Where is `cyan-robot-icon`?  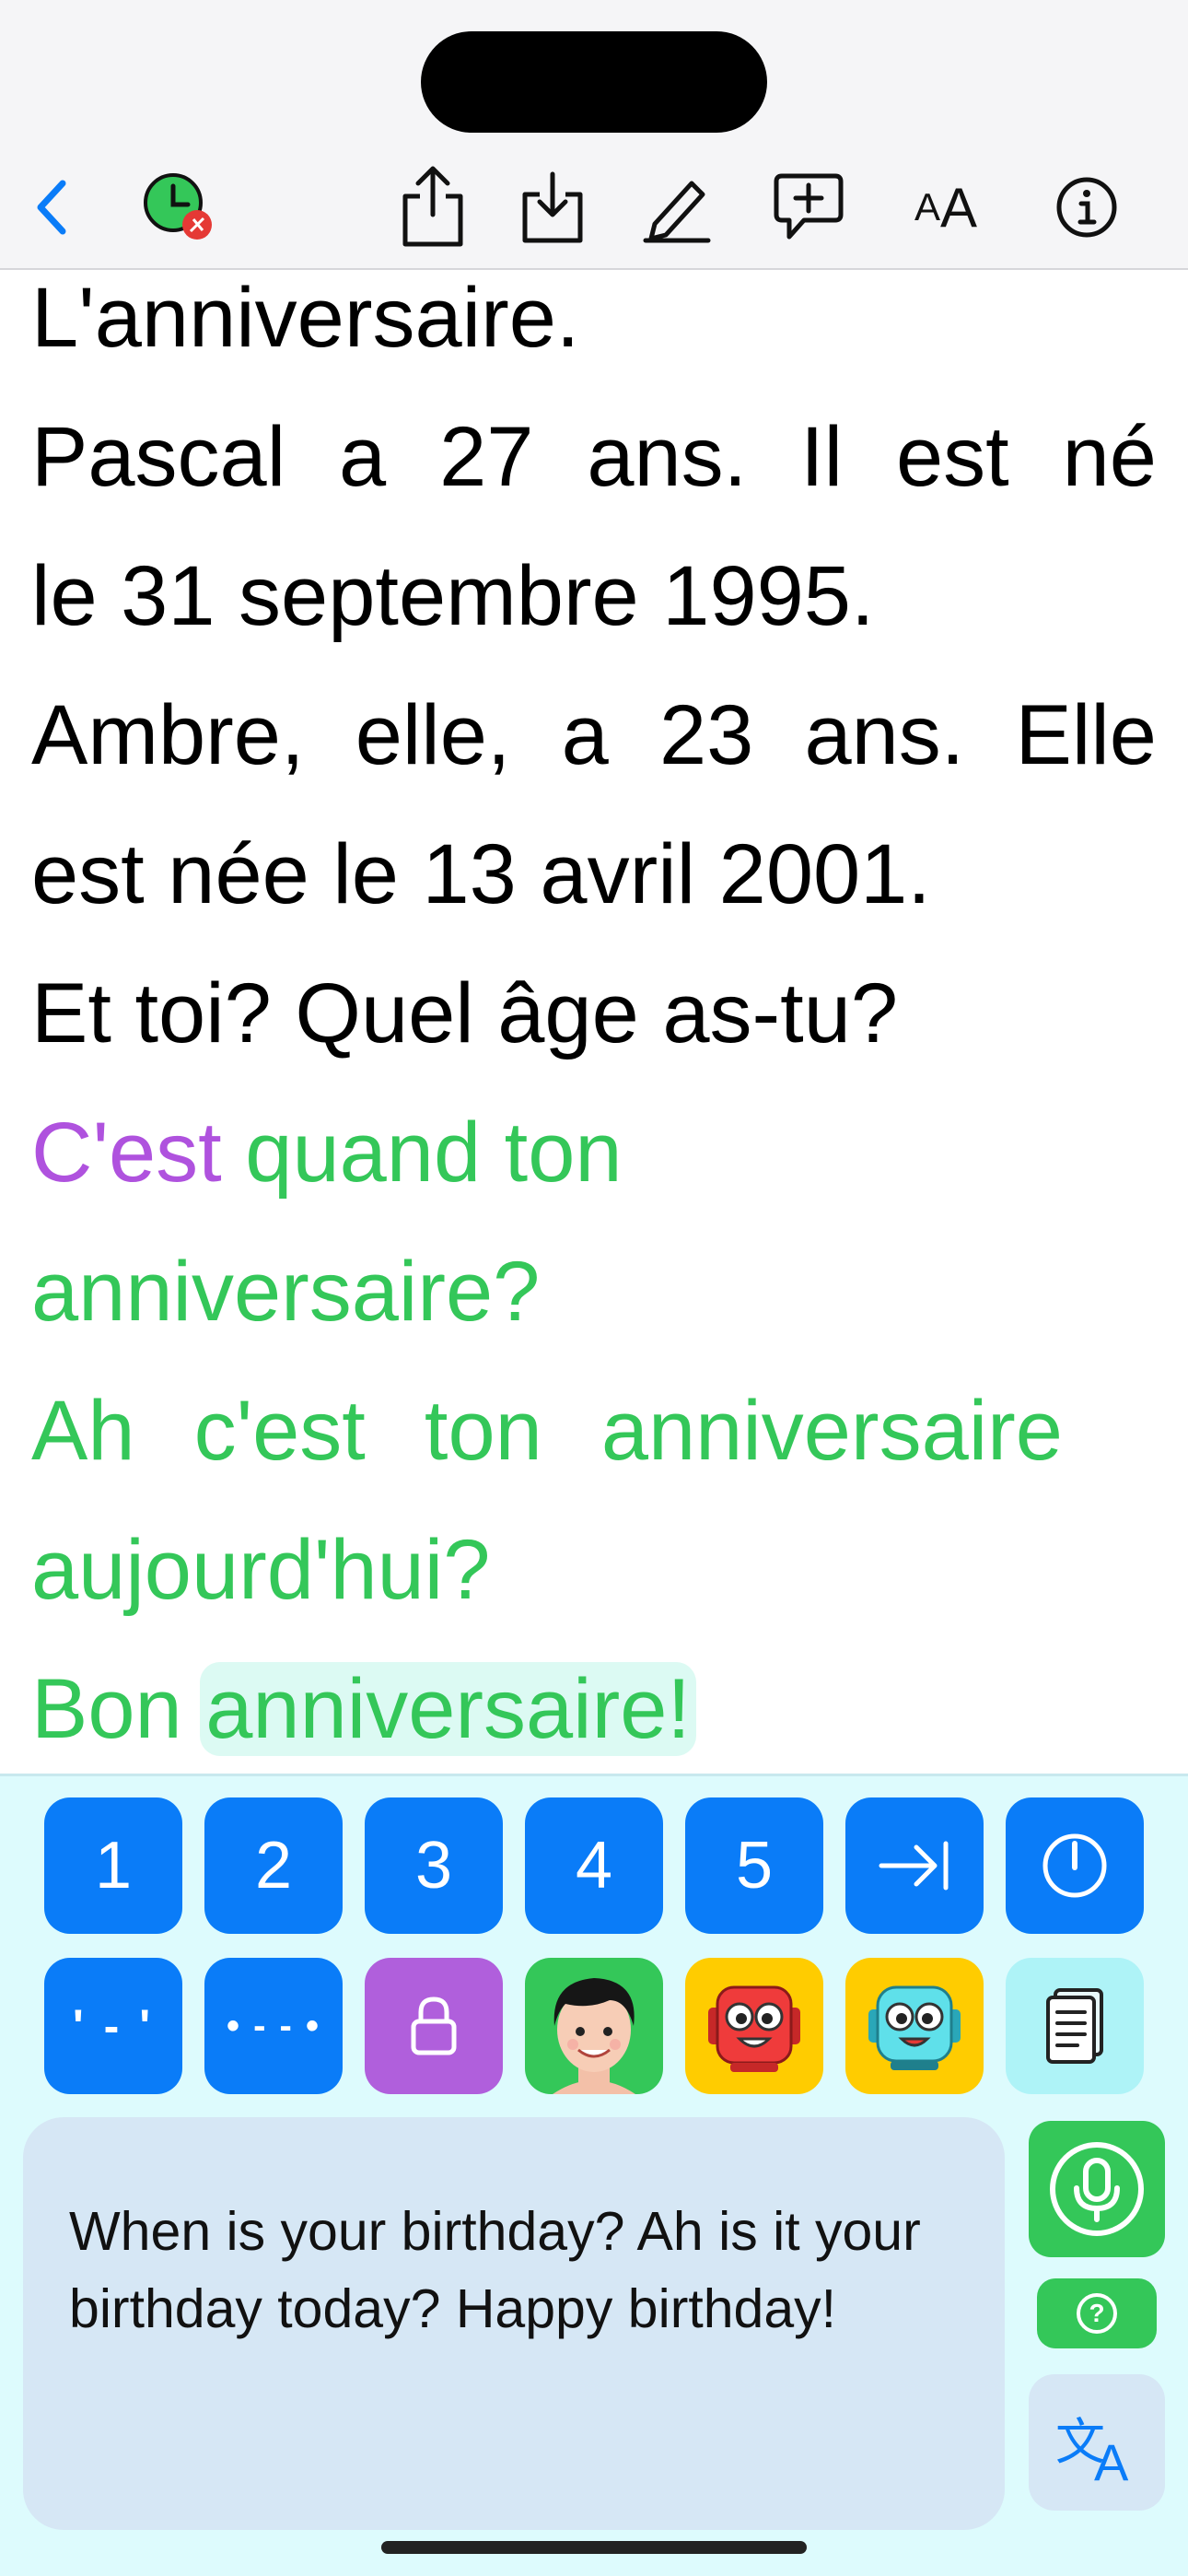
cyan-robot-icon is located at coordinates (914, 2027).